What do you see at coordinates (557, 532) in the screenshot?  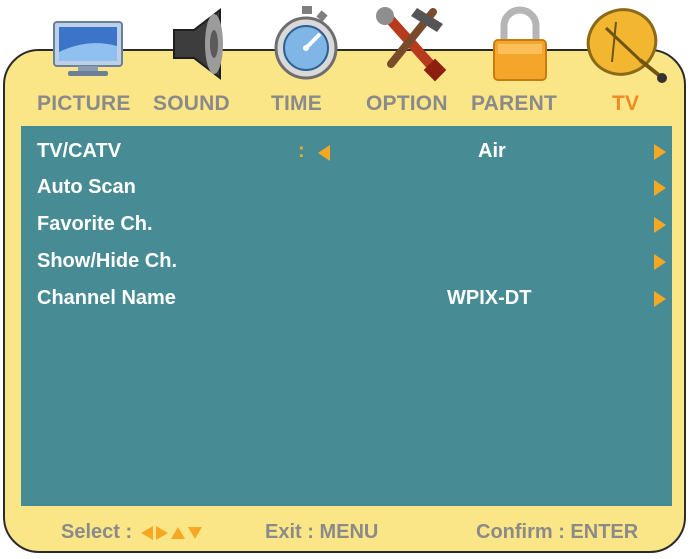 I see `footer-confirm: Confirm : ENTER` at bounding box center [557, 532].